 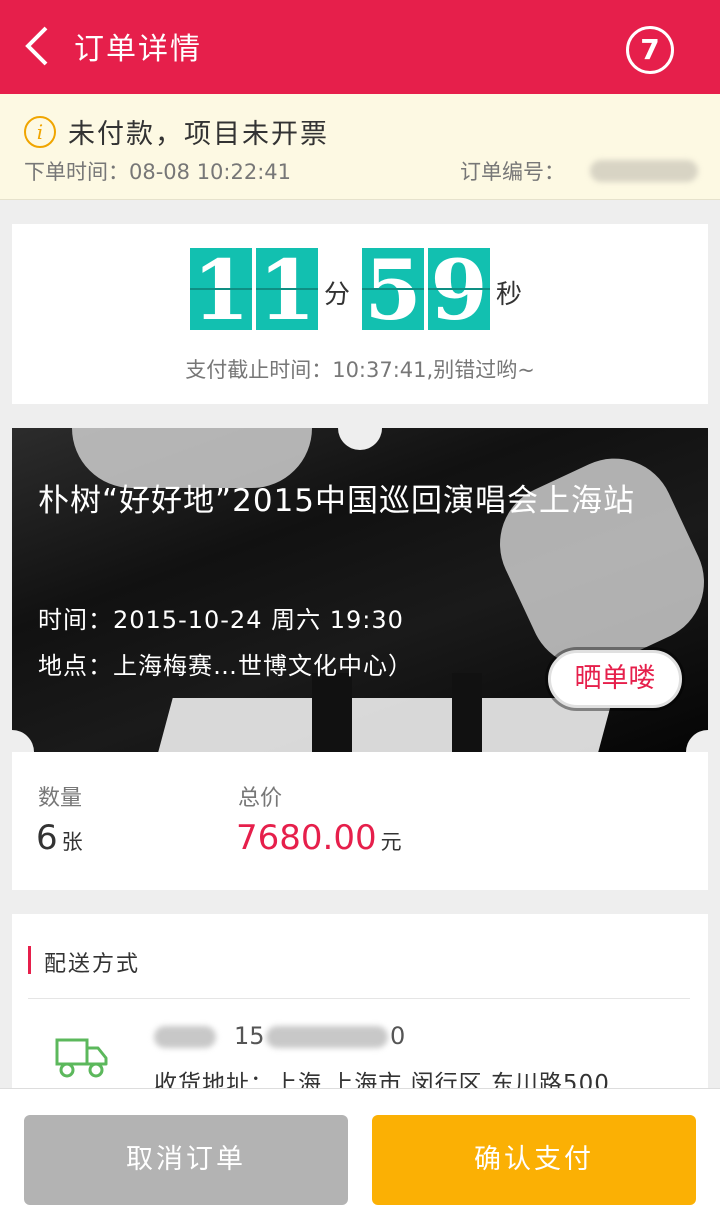 What do you see at coordinates (221, 289) in the screenshot?
I see `minute-digit-1: 1` at bounding box center [221, 289].